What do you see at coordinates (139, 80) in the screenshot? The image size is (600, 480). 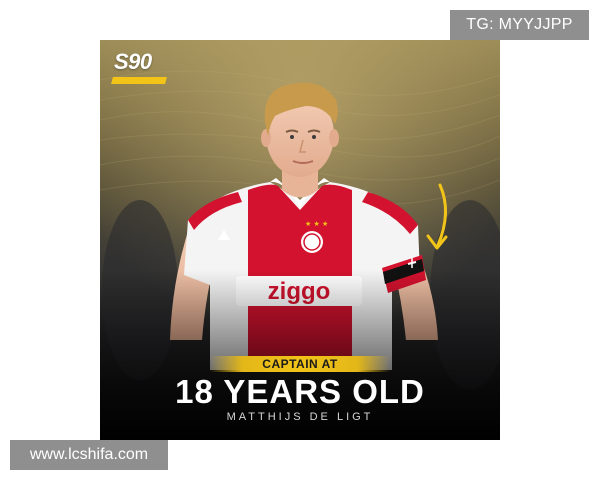 I see `brand-underline` at bounding box center [139, 80].